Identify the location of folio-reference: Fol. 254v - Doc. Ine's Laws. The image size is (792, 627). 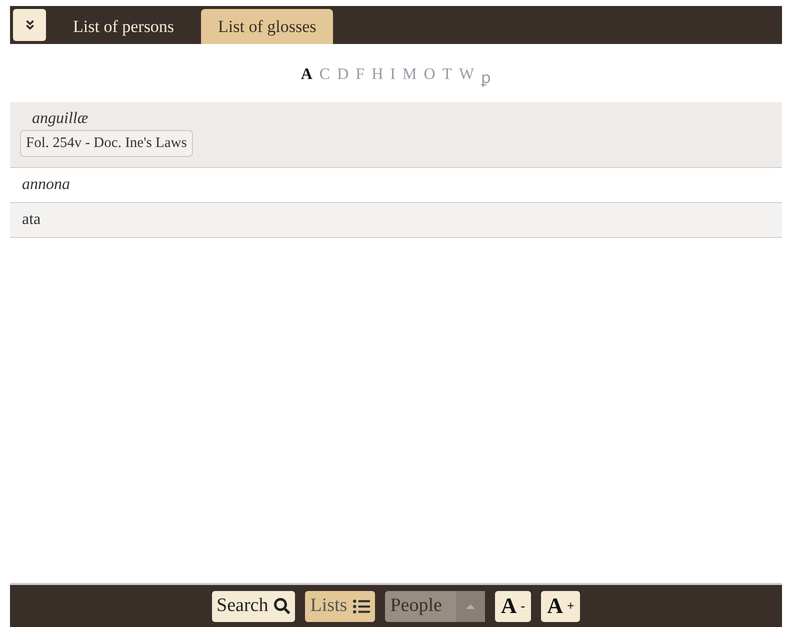
(106, 143).